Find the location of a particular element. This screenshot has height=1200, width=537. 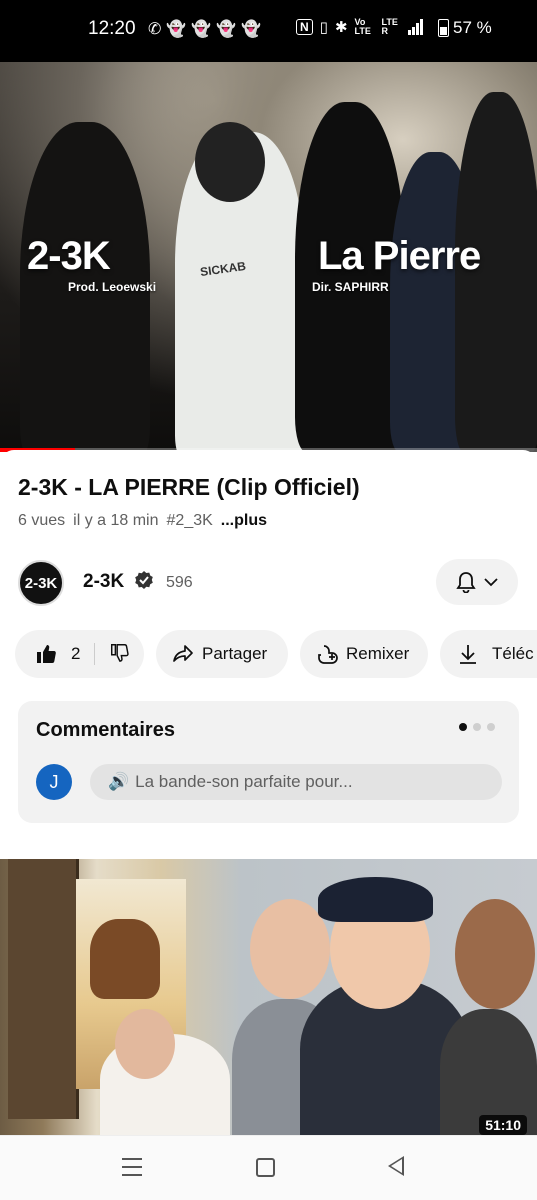

share-button: Partager is located at coordinates (222, 654).